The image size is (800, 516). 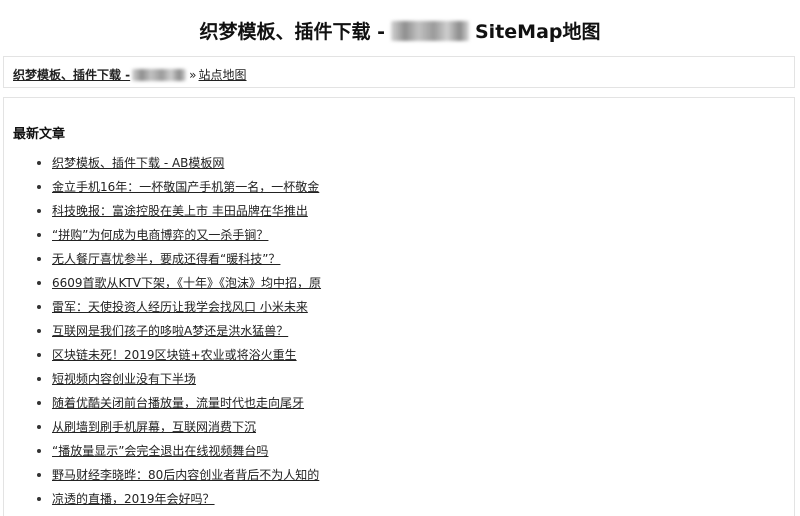 I want to click on article-link: 区块链未死！2019区块链+农业或将浴火重生, so click(x=174, y=355).